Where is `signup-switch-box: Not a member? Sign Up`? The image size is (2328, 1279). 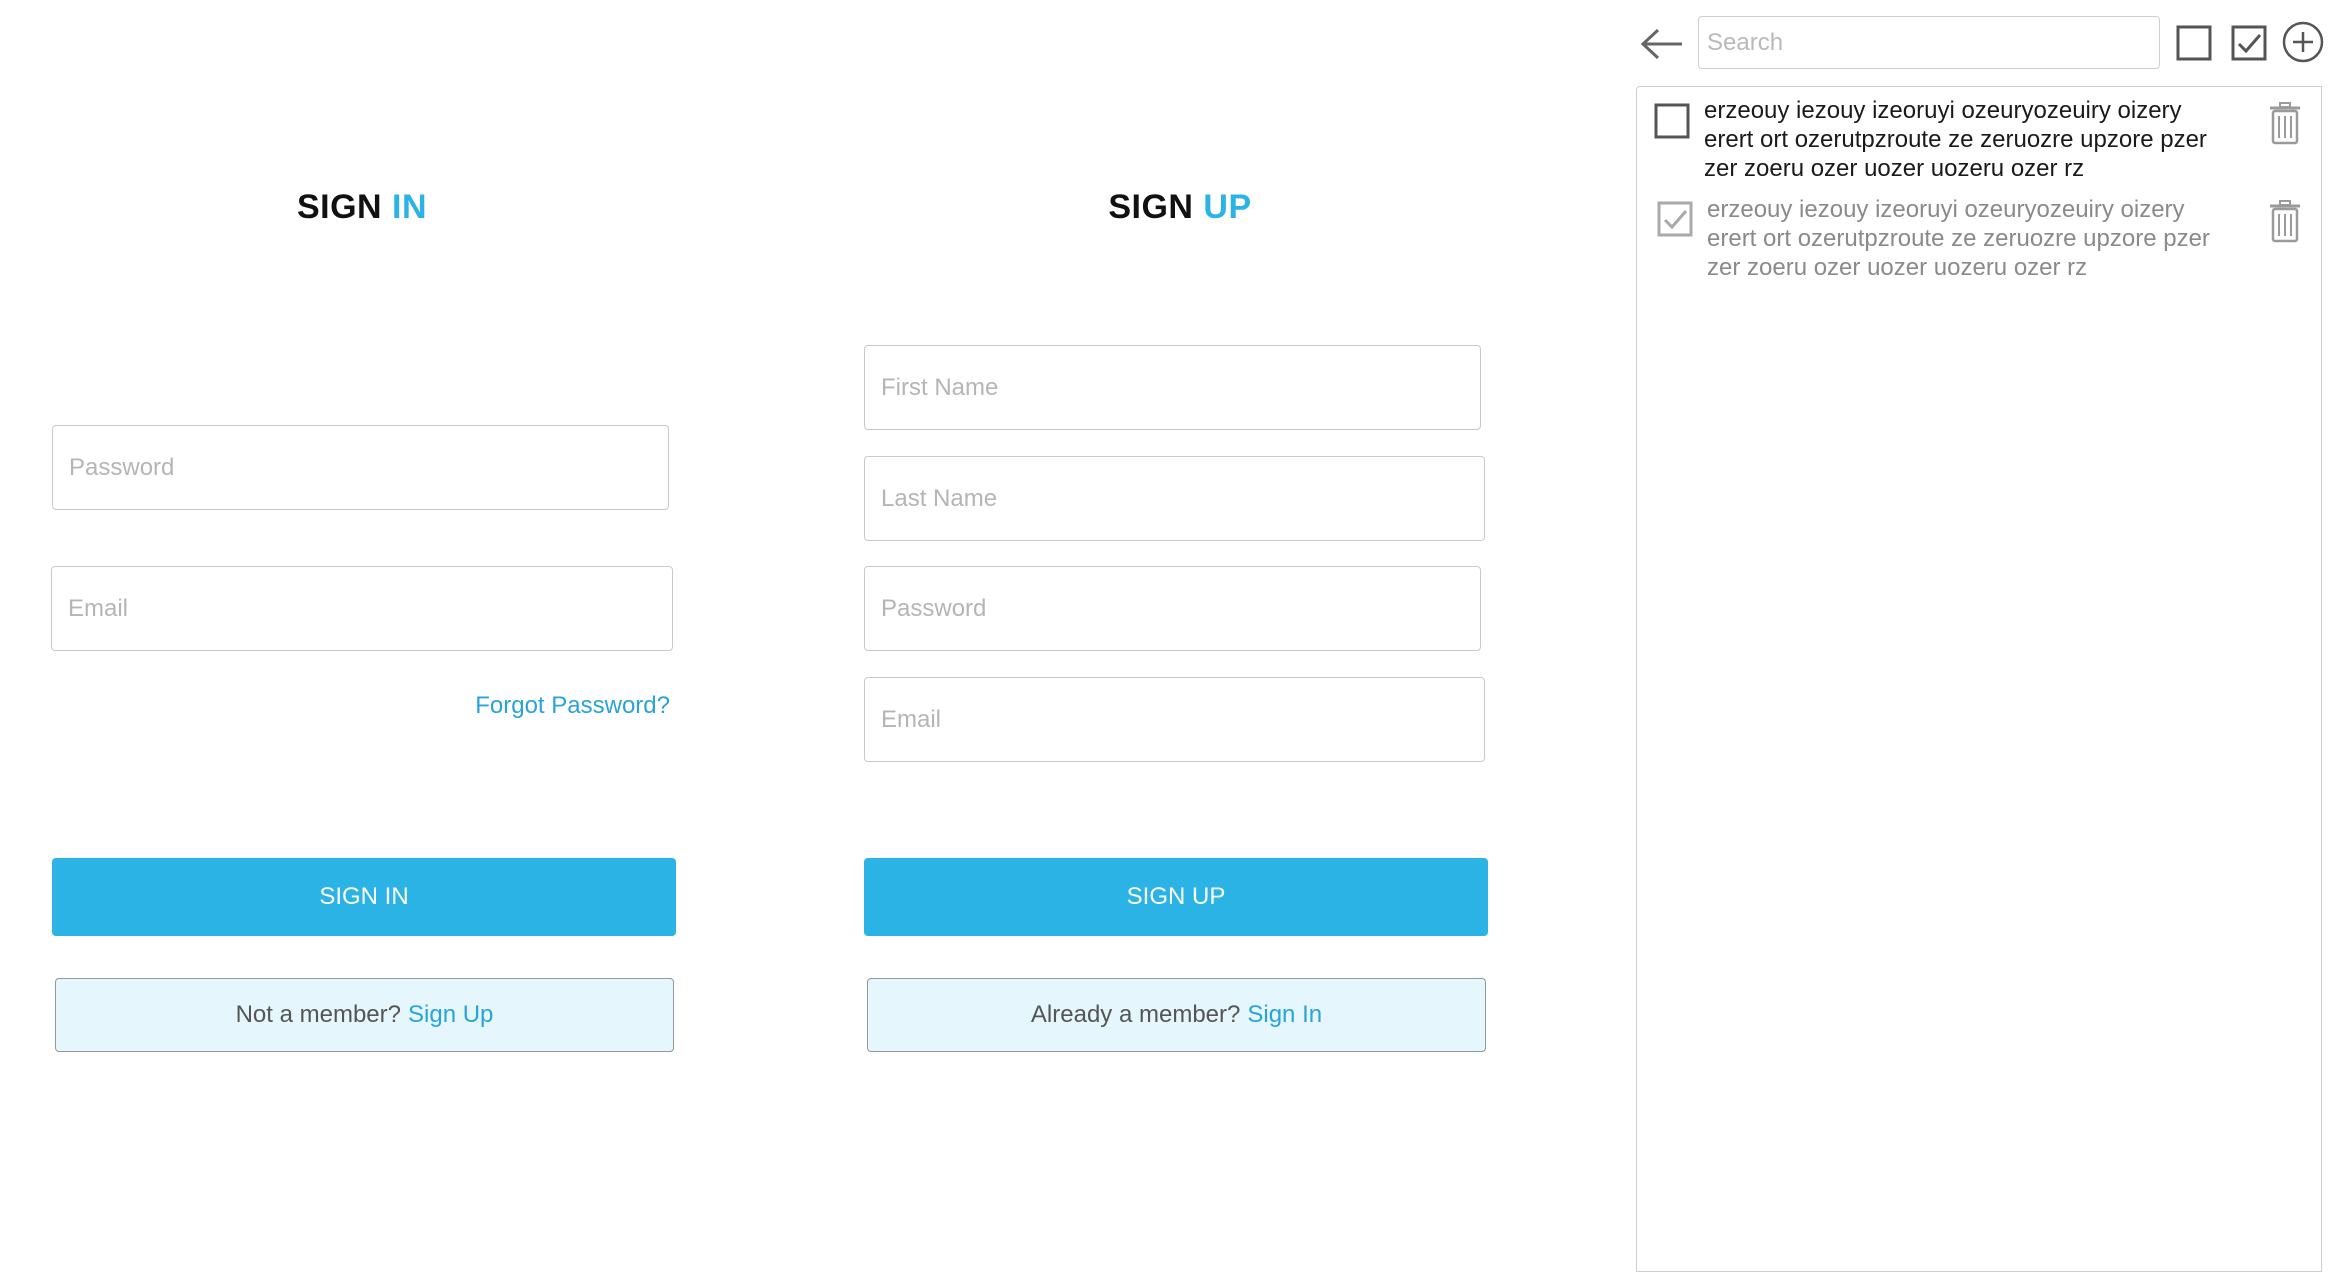
signup-switch-box: Not a member? Sign Up is located at coordinates (364, 1015).